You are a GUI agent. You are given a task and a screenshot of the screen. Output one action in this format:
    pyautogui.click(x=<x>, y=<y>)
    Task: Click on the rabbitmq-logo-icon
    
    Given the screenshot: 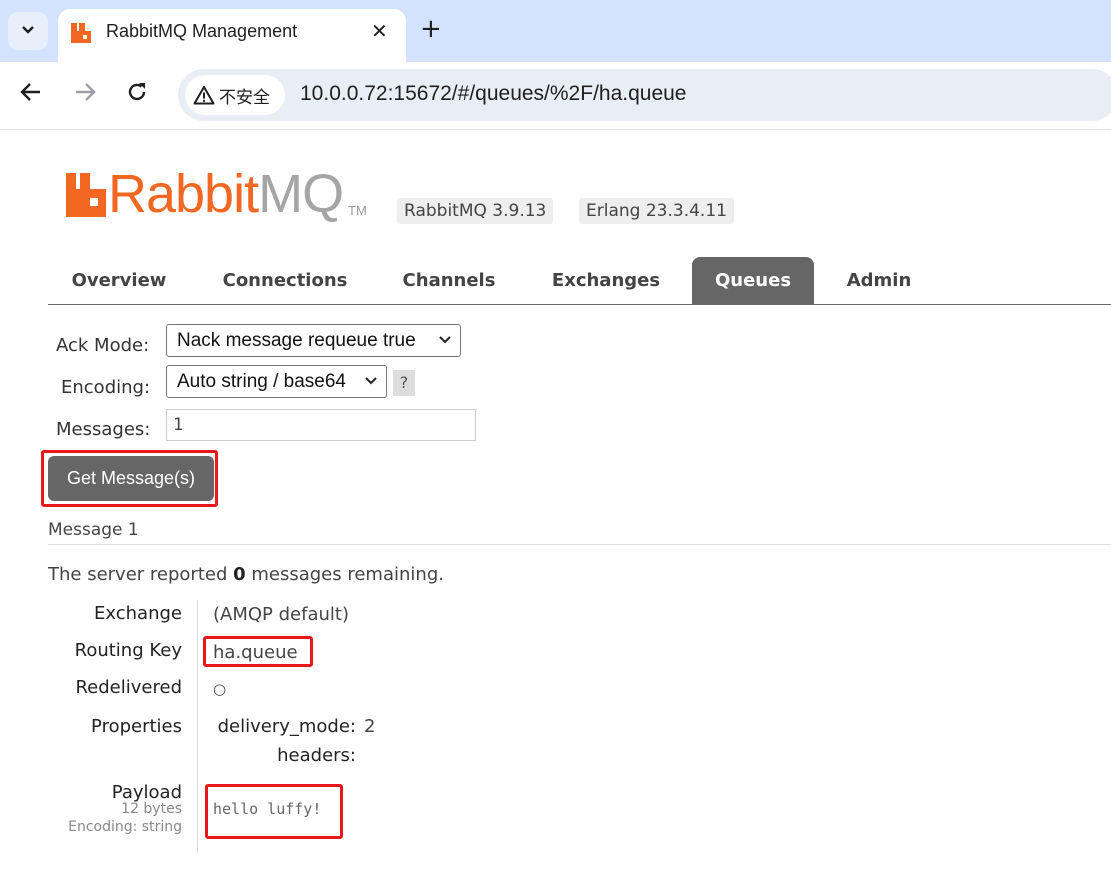 What is the action you would take?
    pyautogui.click(x=86, y=195)
    